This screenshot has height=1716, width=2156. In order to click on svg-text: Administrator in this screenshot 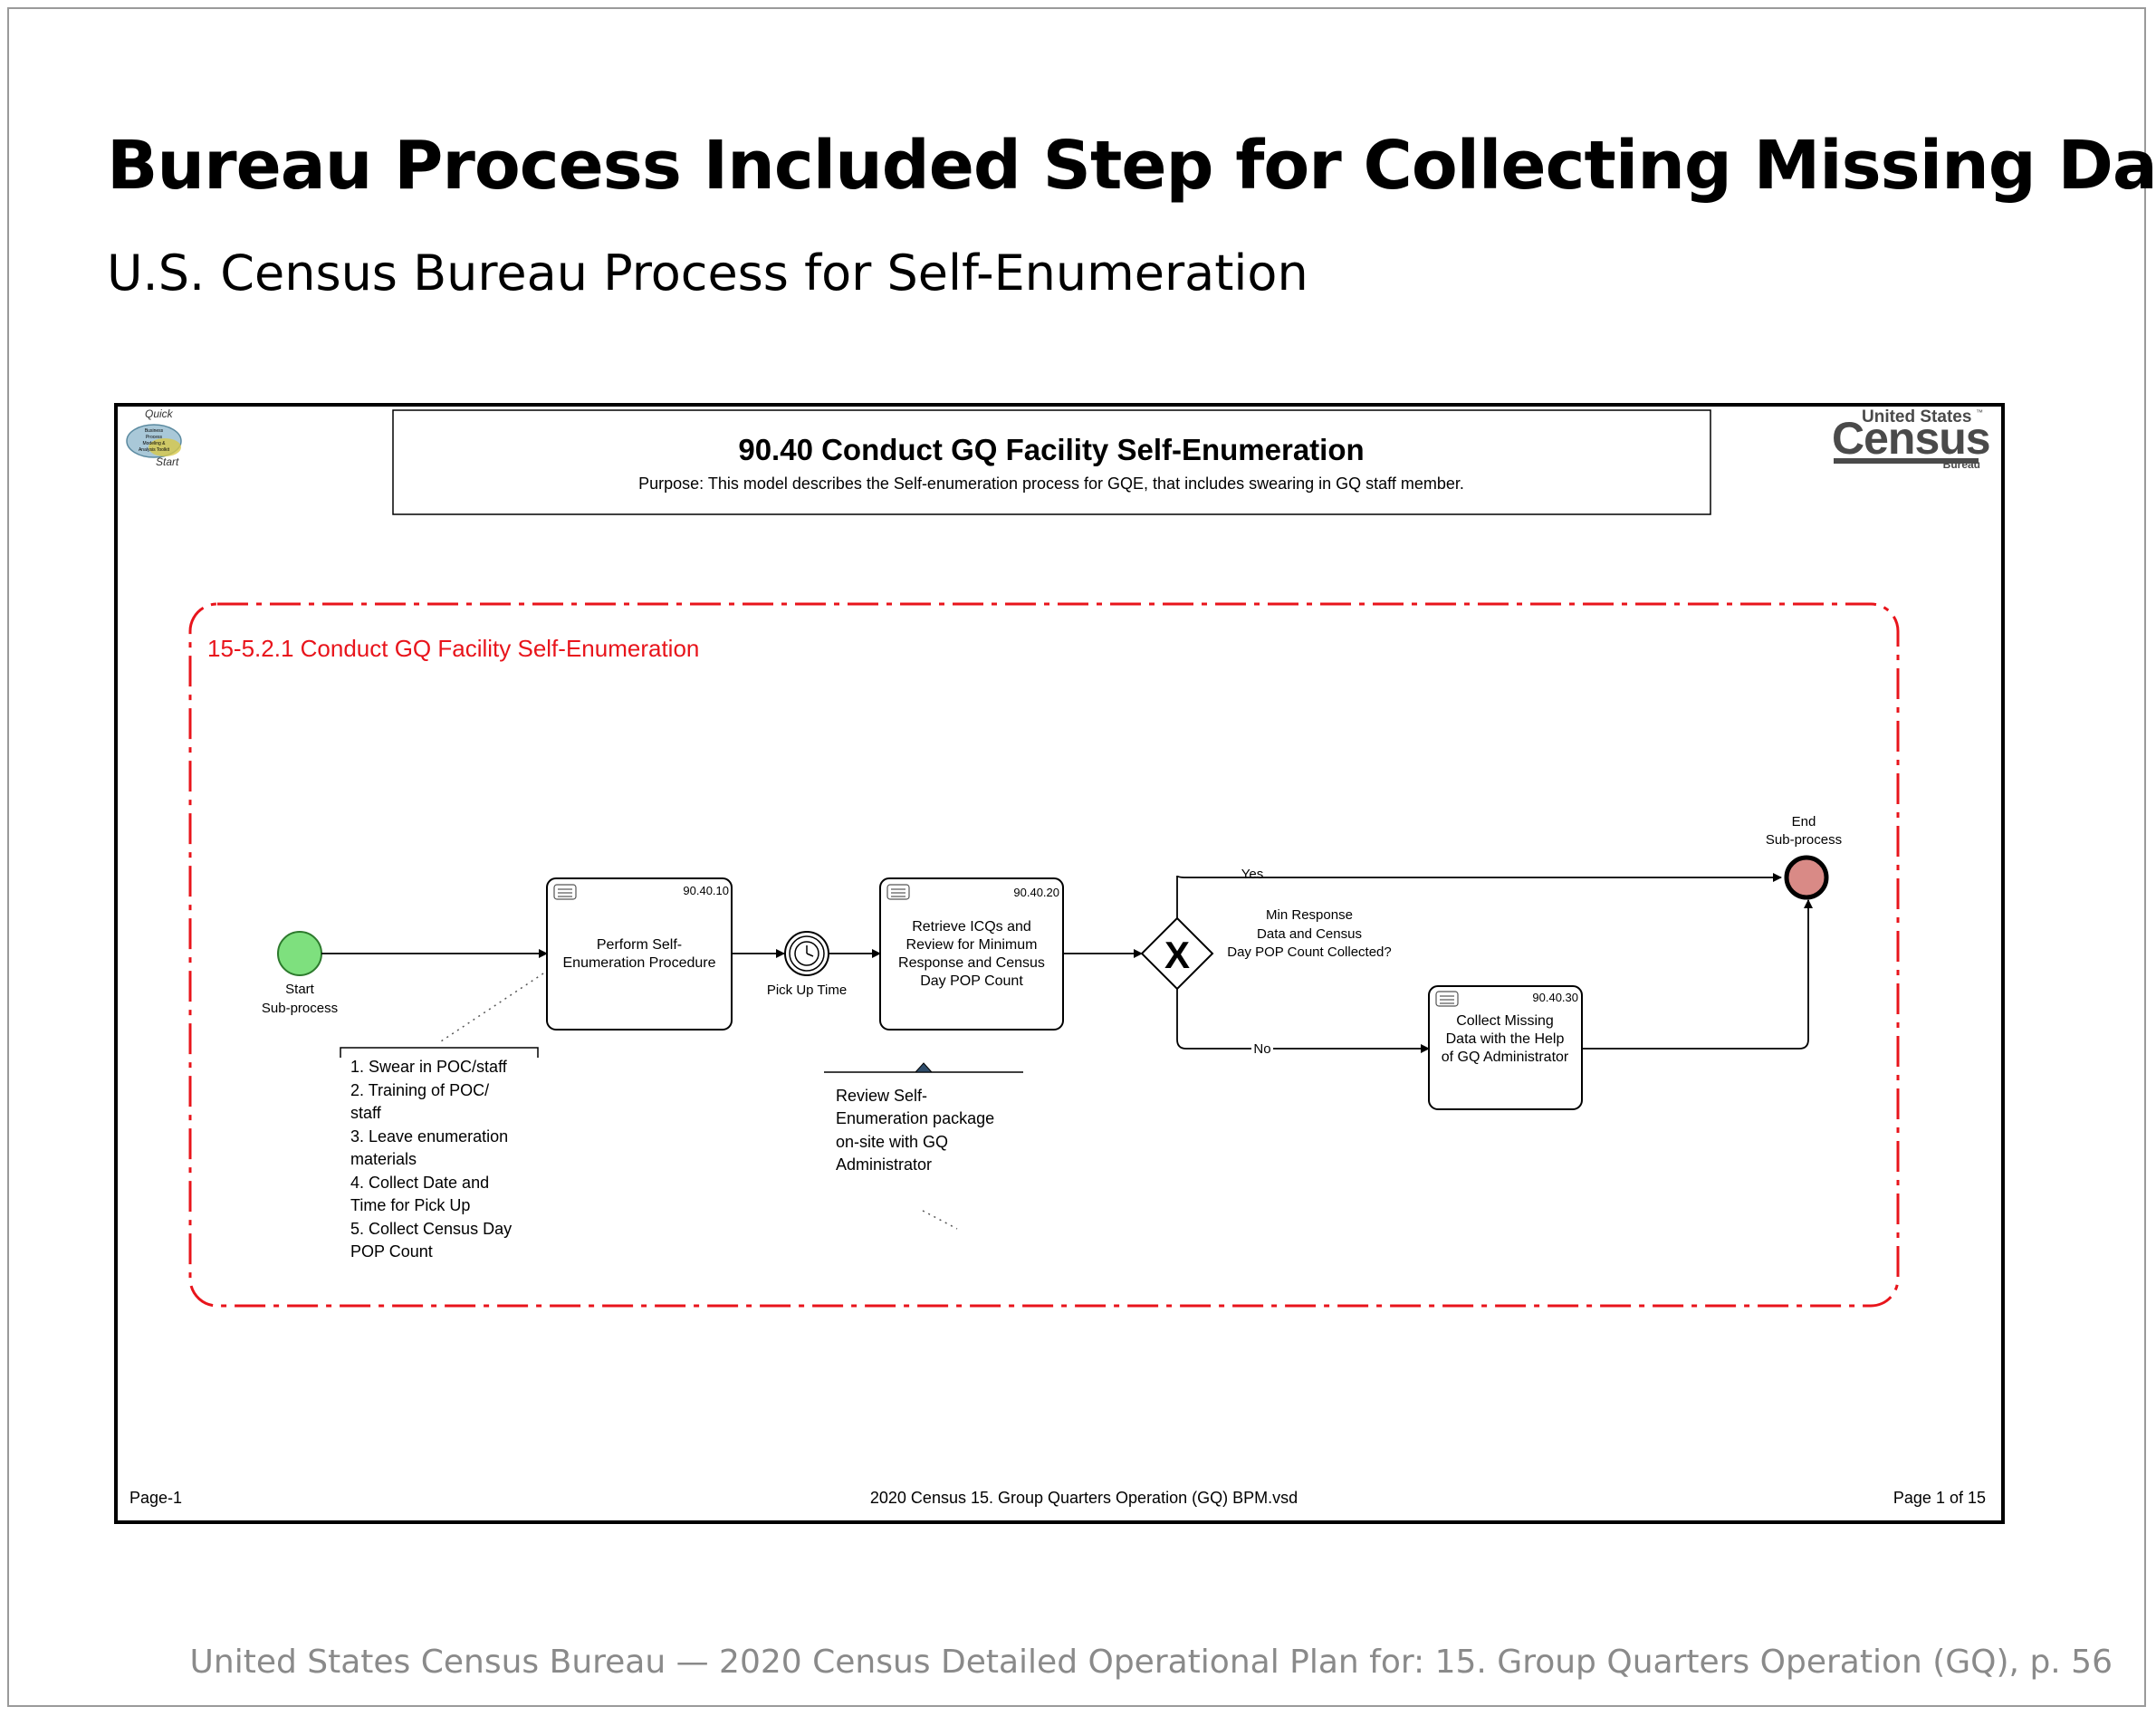, I will do `click(884, 1164)`.